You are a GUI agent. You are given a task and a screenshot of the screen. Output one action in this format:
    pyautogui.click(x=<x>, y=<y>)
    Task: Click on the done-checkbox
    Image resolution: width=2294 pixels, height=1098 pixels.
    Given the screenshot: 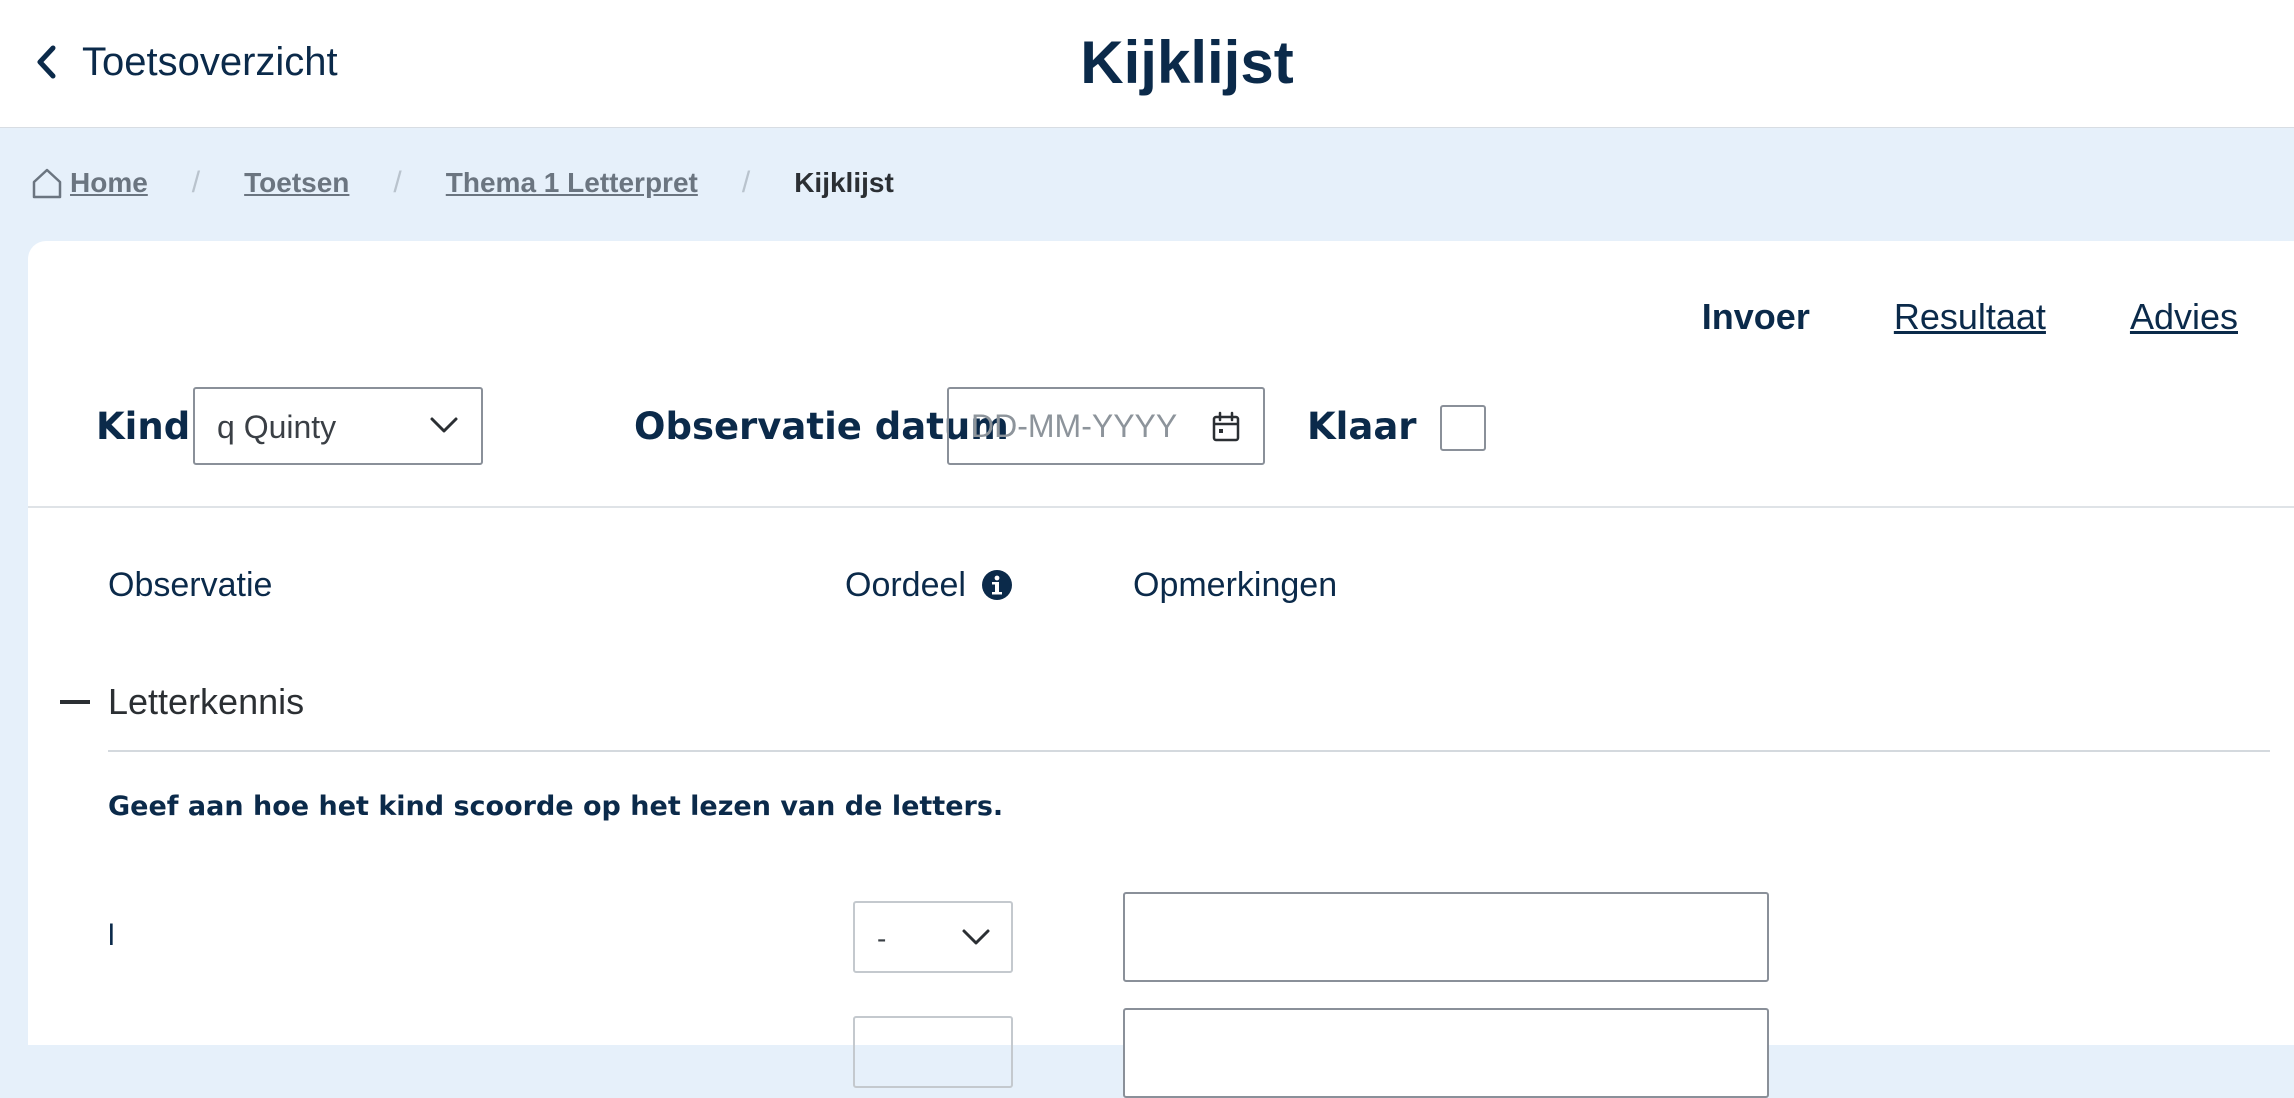 What is the action you would take?
    pyautogui.click(x=1463, y=428)
    